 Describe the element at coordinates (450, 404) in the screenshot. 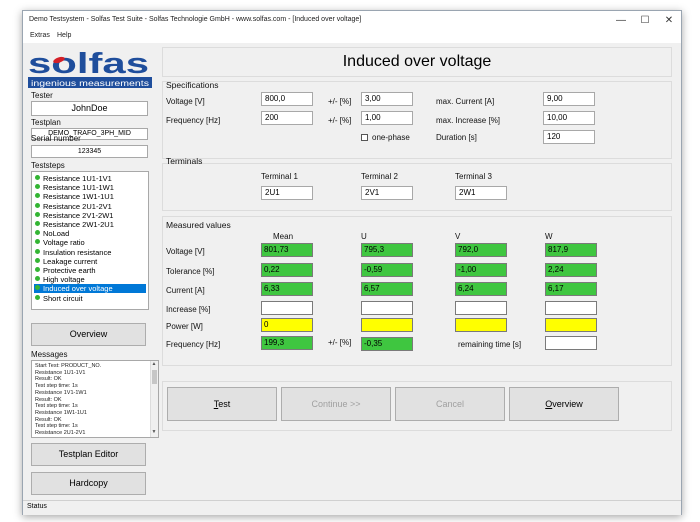

I see `cancel-button: Cancel` at that location.